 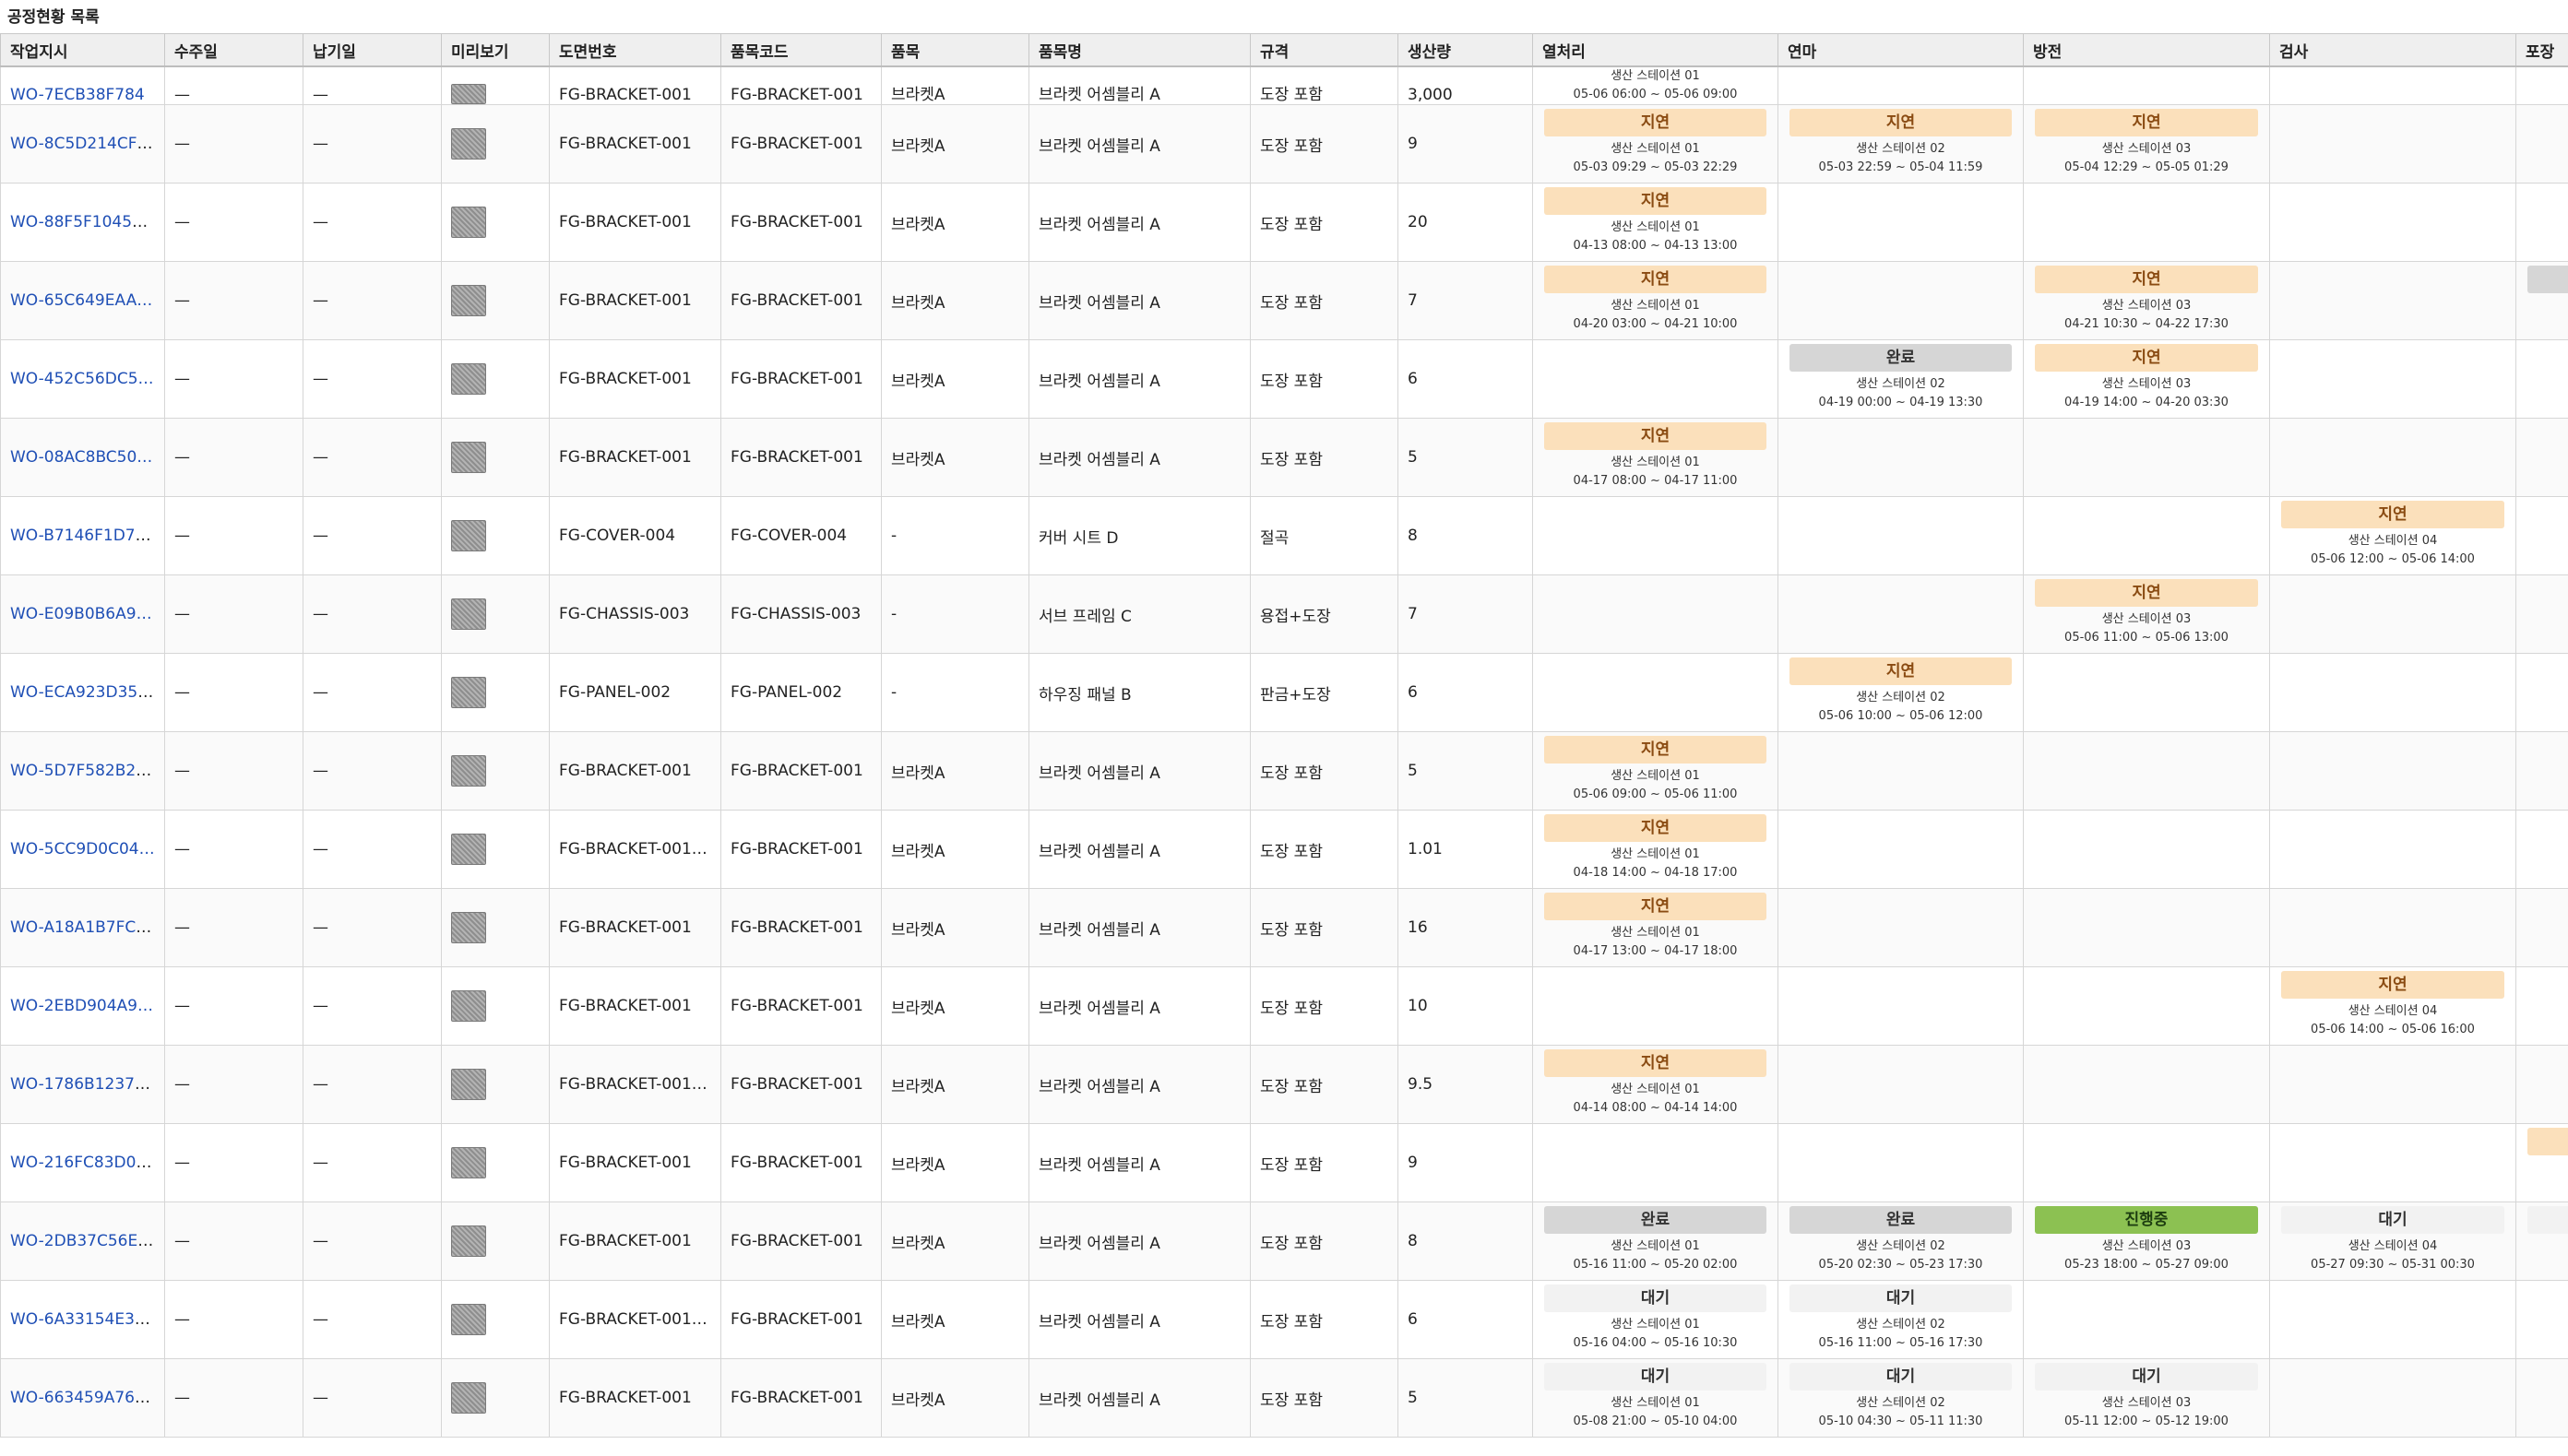 I want to click on col-header-work-order: 작업지시, so click(x=82, y=50).